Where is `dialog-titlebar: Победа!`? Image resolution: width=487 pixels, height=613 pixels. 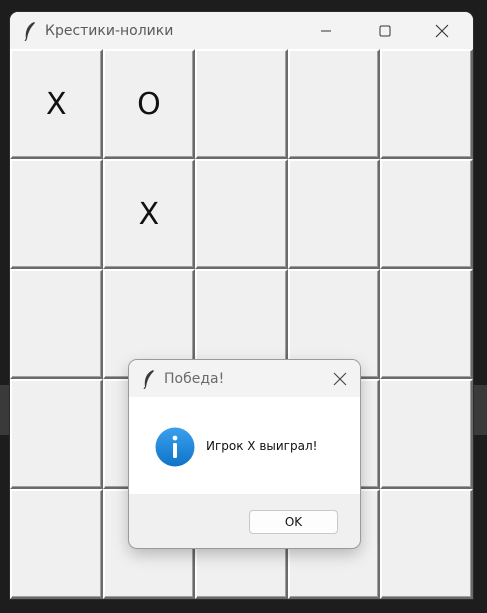
dialog-titlebar: Победа! is located at coordinates (244, 378).